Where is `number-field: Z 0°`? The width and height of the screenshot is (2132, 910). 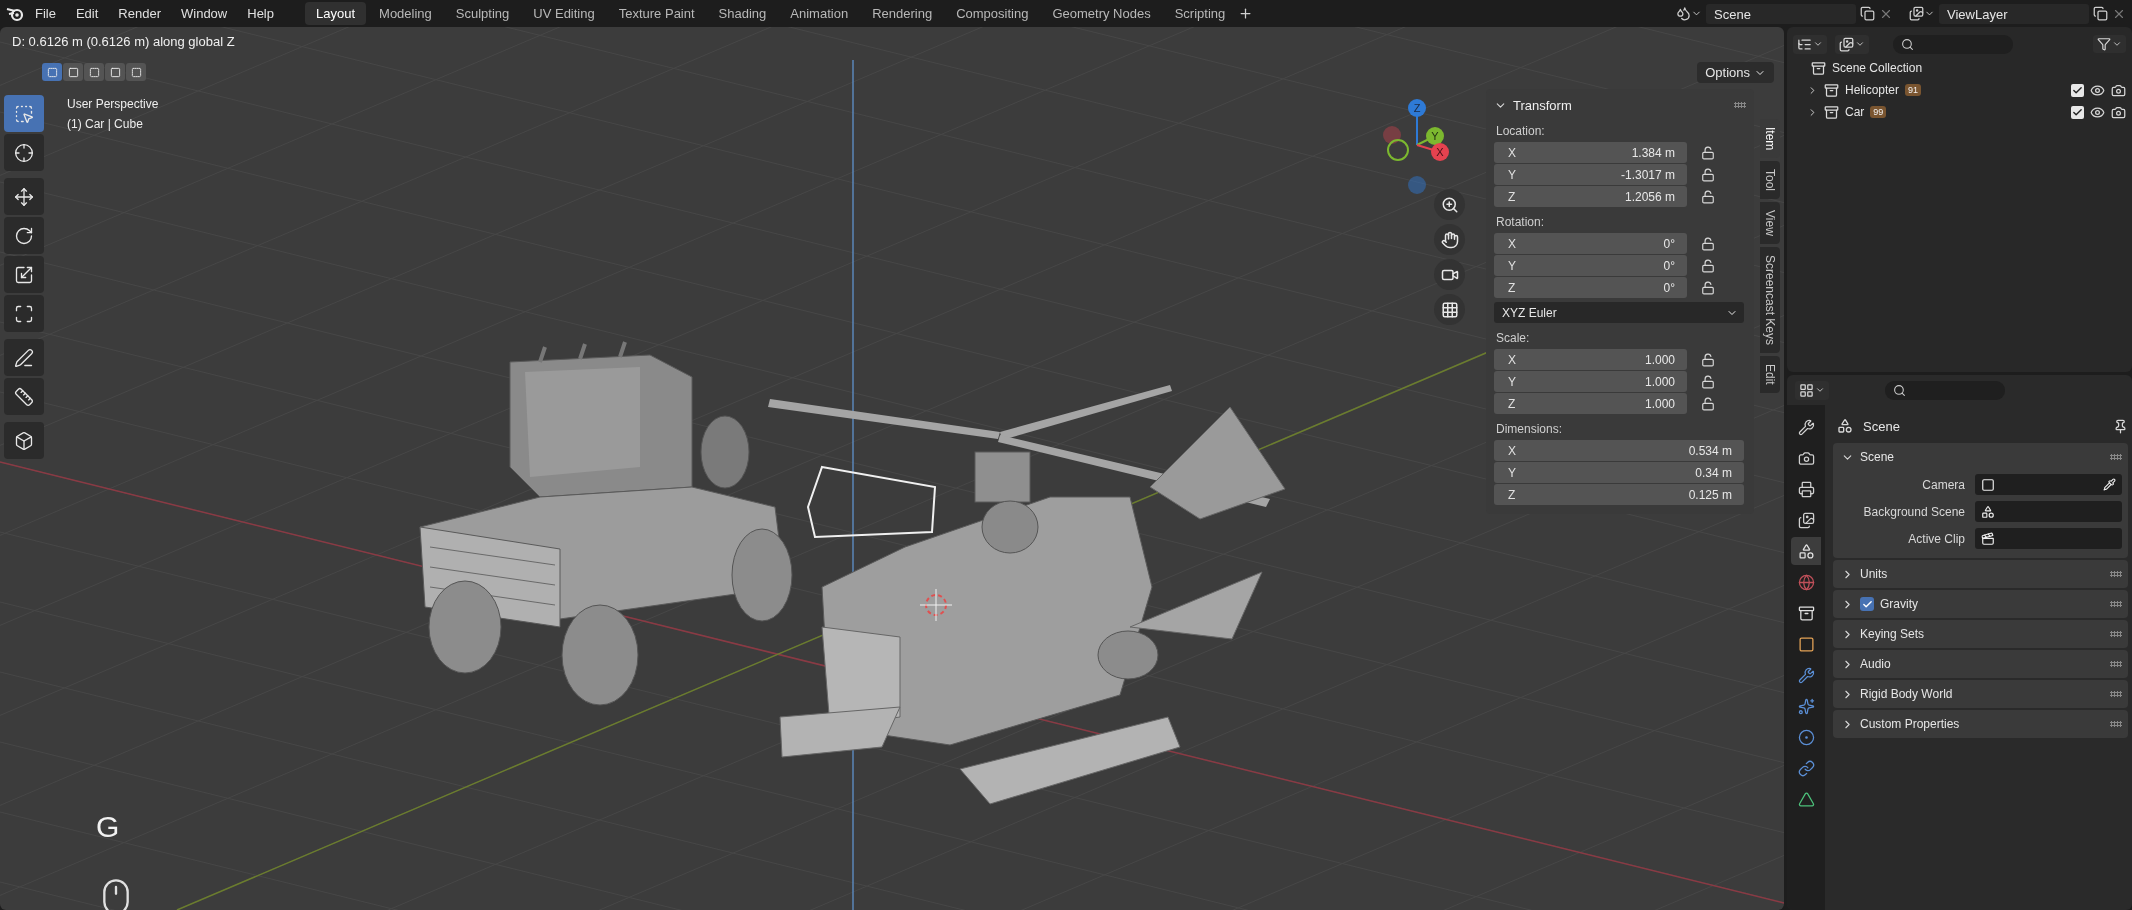 number-field: Z 0° is located at coordinates (1590, 287).